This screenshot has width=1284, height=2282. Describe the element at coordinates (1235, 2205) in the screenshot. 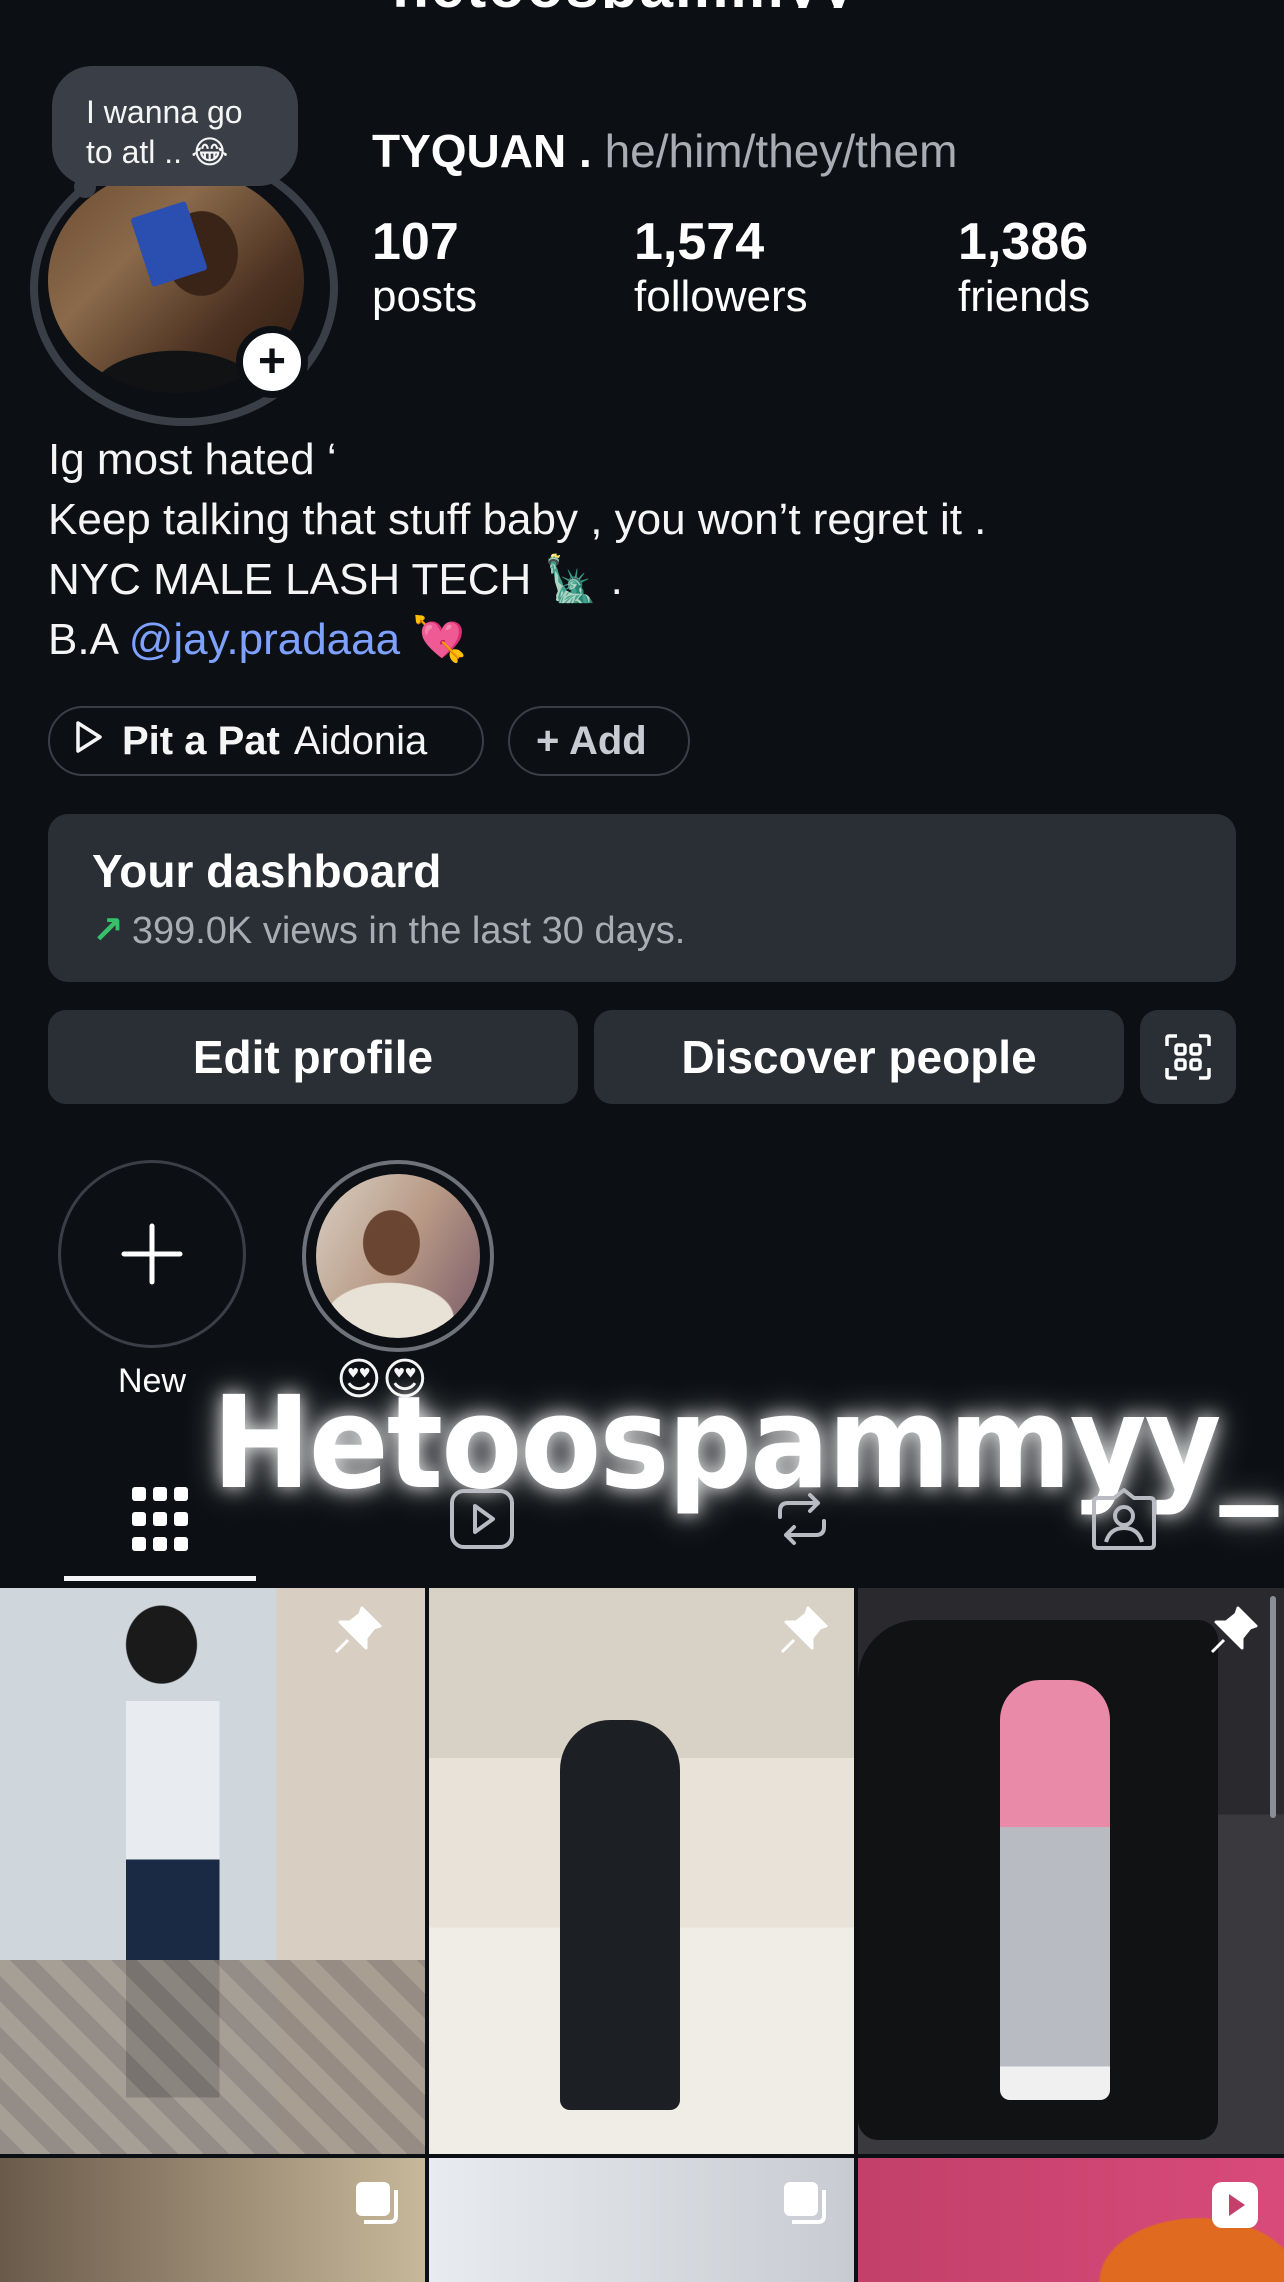

I see `reel-play-icon` at that location.